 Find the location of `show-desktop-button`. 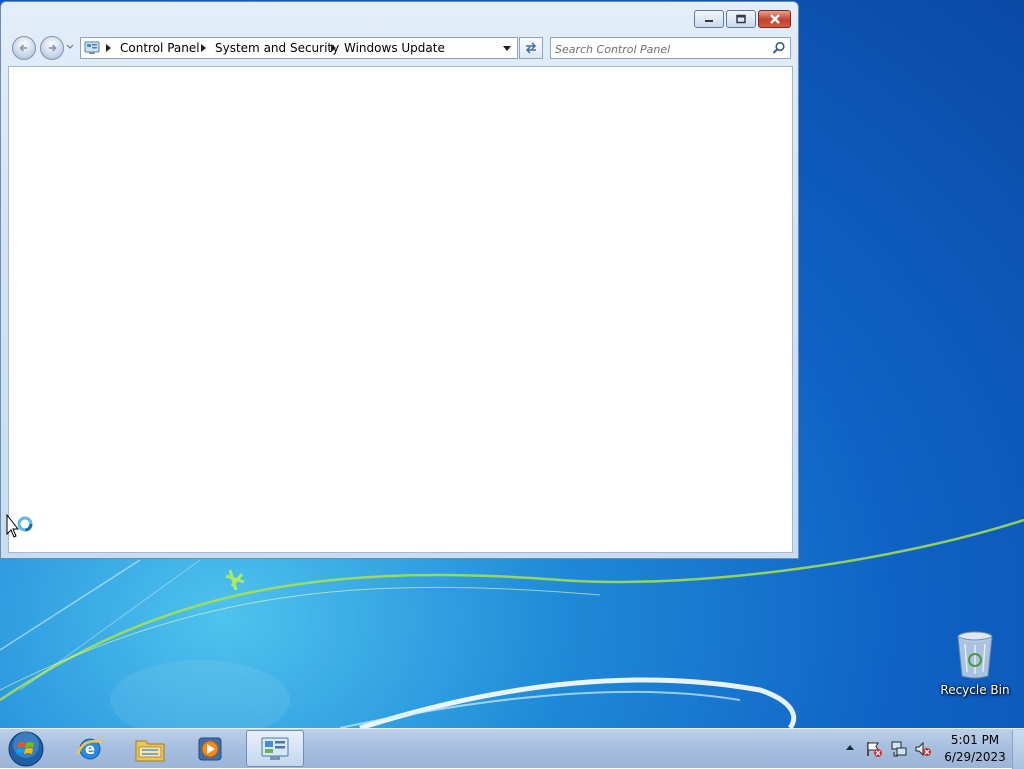

show-desktop-button is located at coordinates (1018, 749).